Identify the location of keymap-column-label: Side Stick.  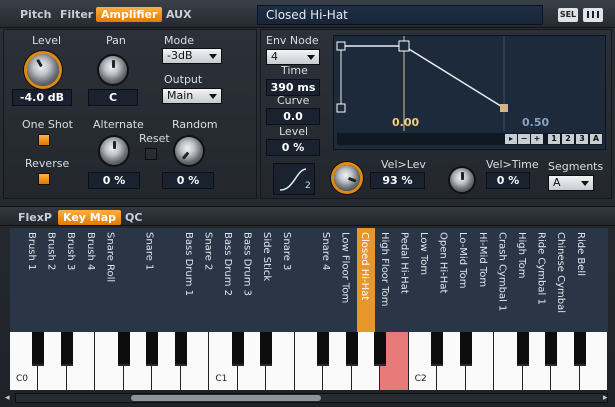
(267, 257).